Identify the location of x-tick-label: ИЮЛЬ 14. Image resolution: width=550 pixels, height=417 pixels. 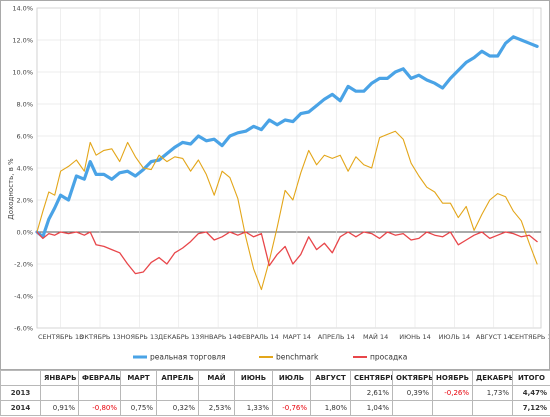
(455, 337).